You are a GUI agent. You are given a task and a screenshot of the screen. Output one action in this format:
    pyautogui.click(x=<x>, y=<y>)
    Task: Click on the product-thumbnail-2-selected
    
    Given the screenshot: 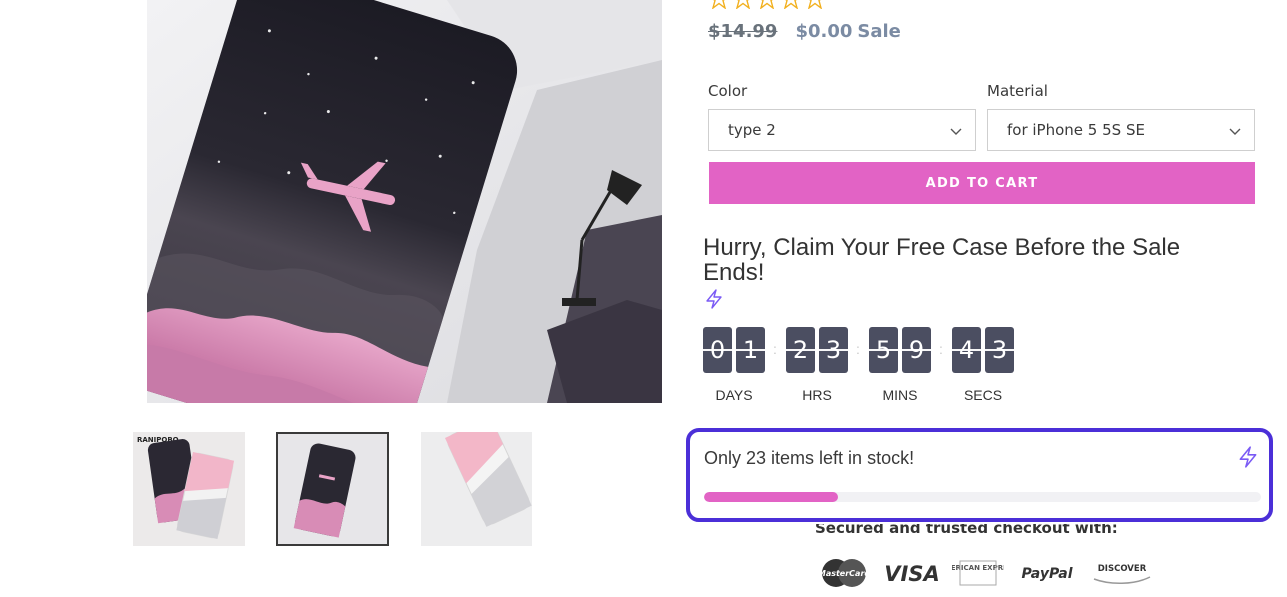 What is the action you would take?
    pyautogui.click(x=332, y=489)
    